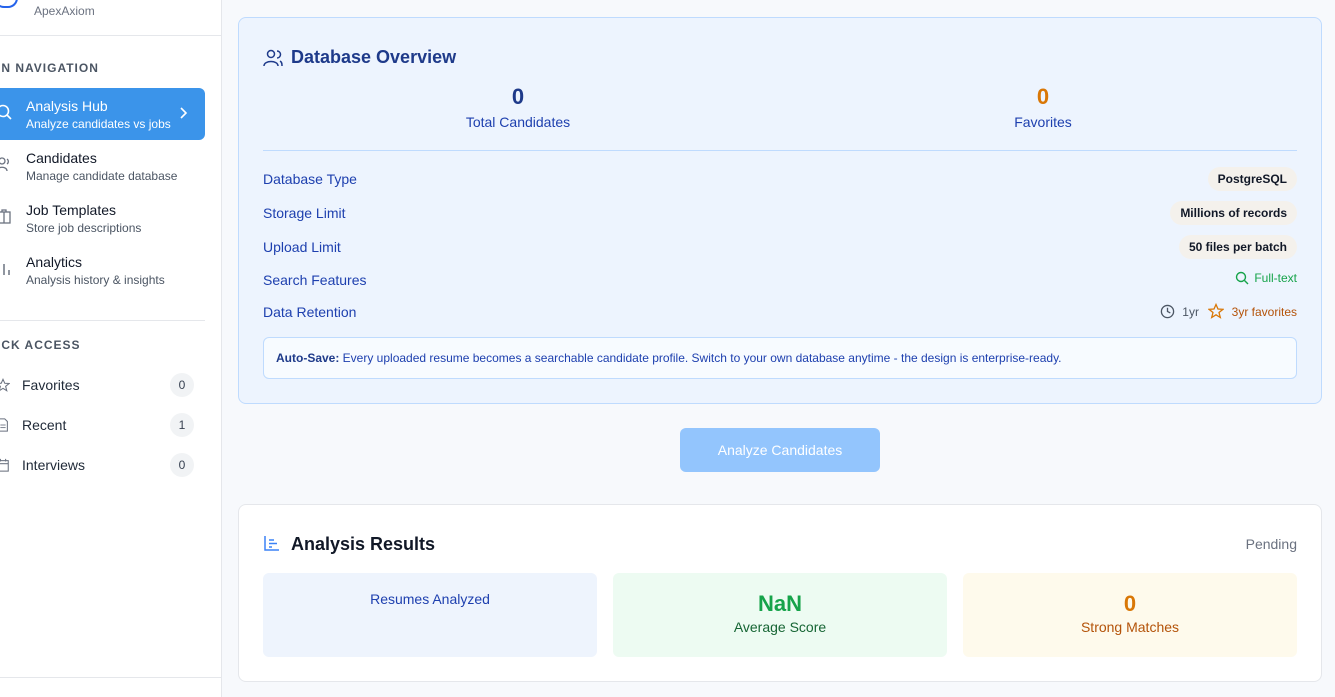 This screenshot has height=697, width=1335. I want to click on results-status: Pending, so click(1271, 544).